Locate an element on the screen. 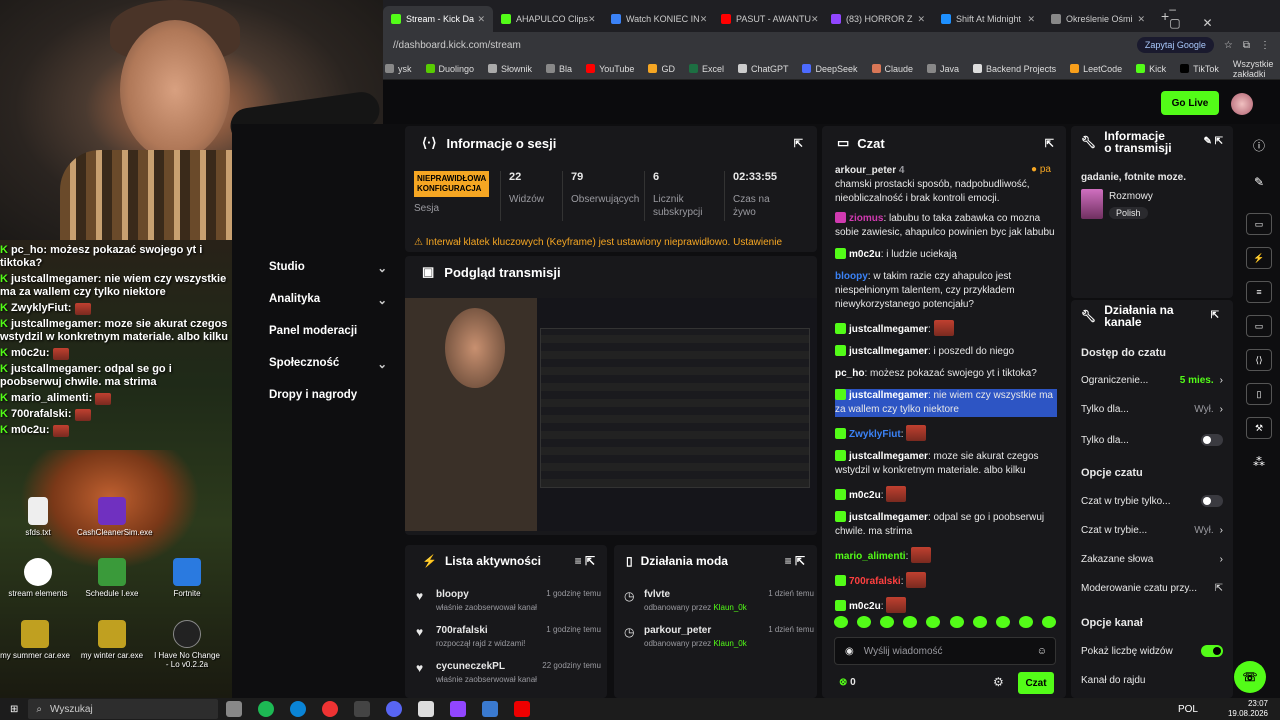 Image resolution: width=1280 pixels, height=720 pixels. bookmark-item: LeetCode is located at coordinates (1096, 69).